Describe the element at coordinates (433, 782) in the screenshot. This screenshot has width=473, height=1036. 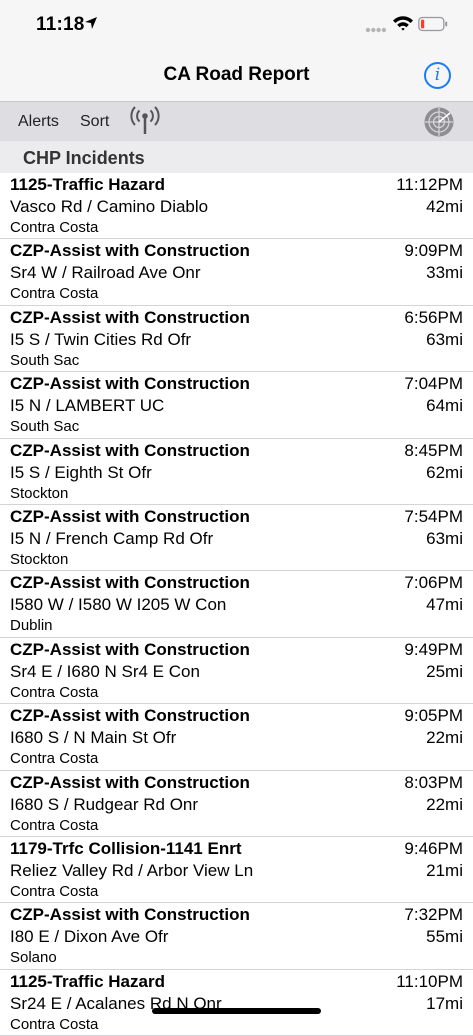
I see `incident-time: 8:03PM` at that location.